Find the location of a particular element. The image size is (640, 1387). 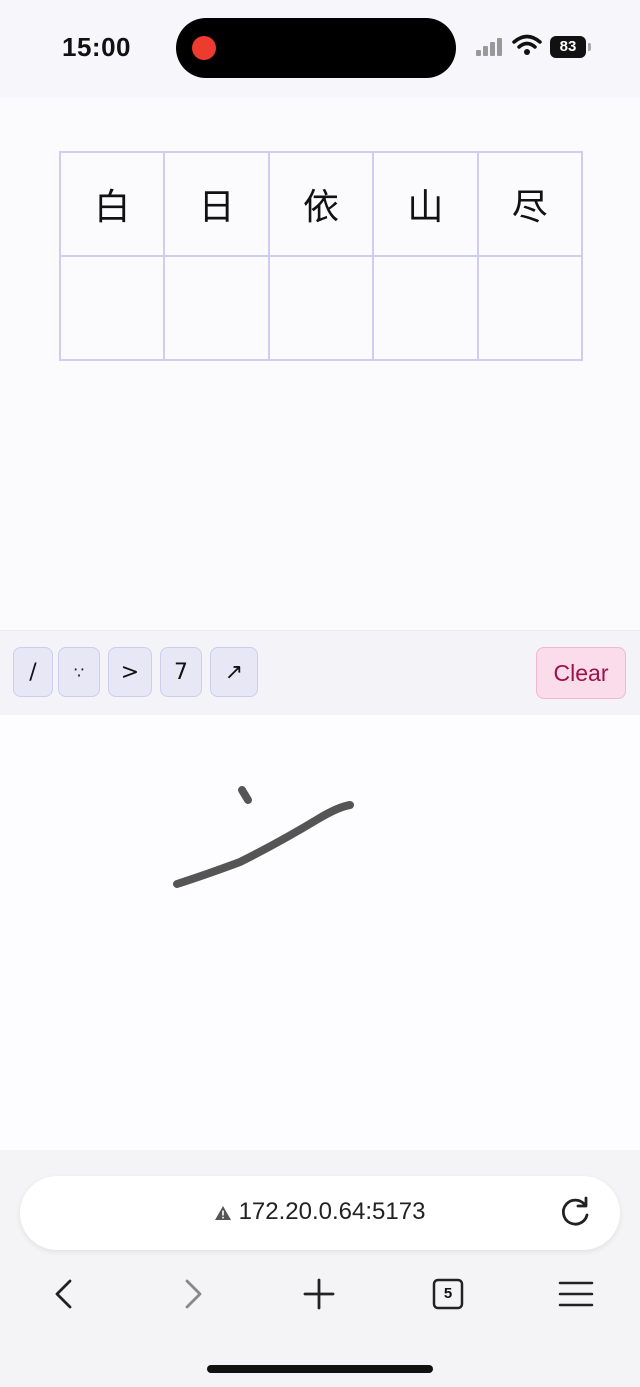

stroke-rising-line is located at coordinates (263, 844).